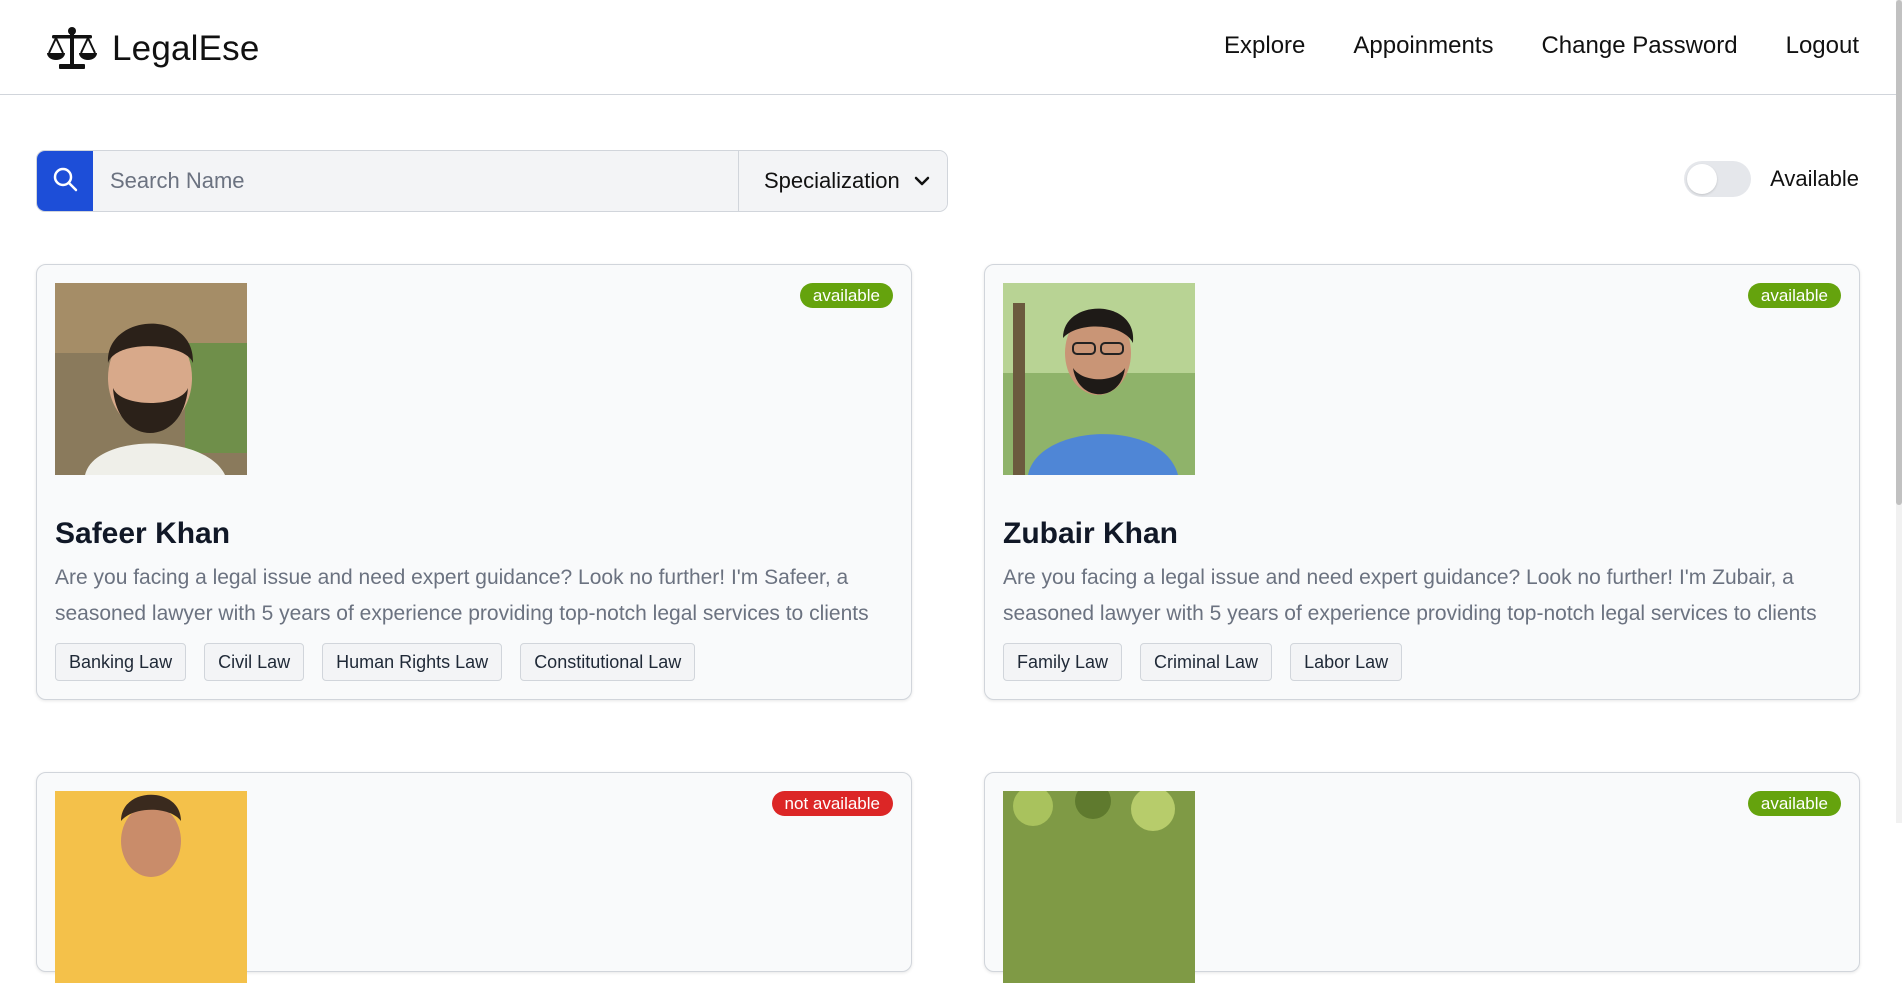 The height and width of the screenshot is (983, 1902). I want to click on nav-logout: Logout, so click(1822, 46).